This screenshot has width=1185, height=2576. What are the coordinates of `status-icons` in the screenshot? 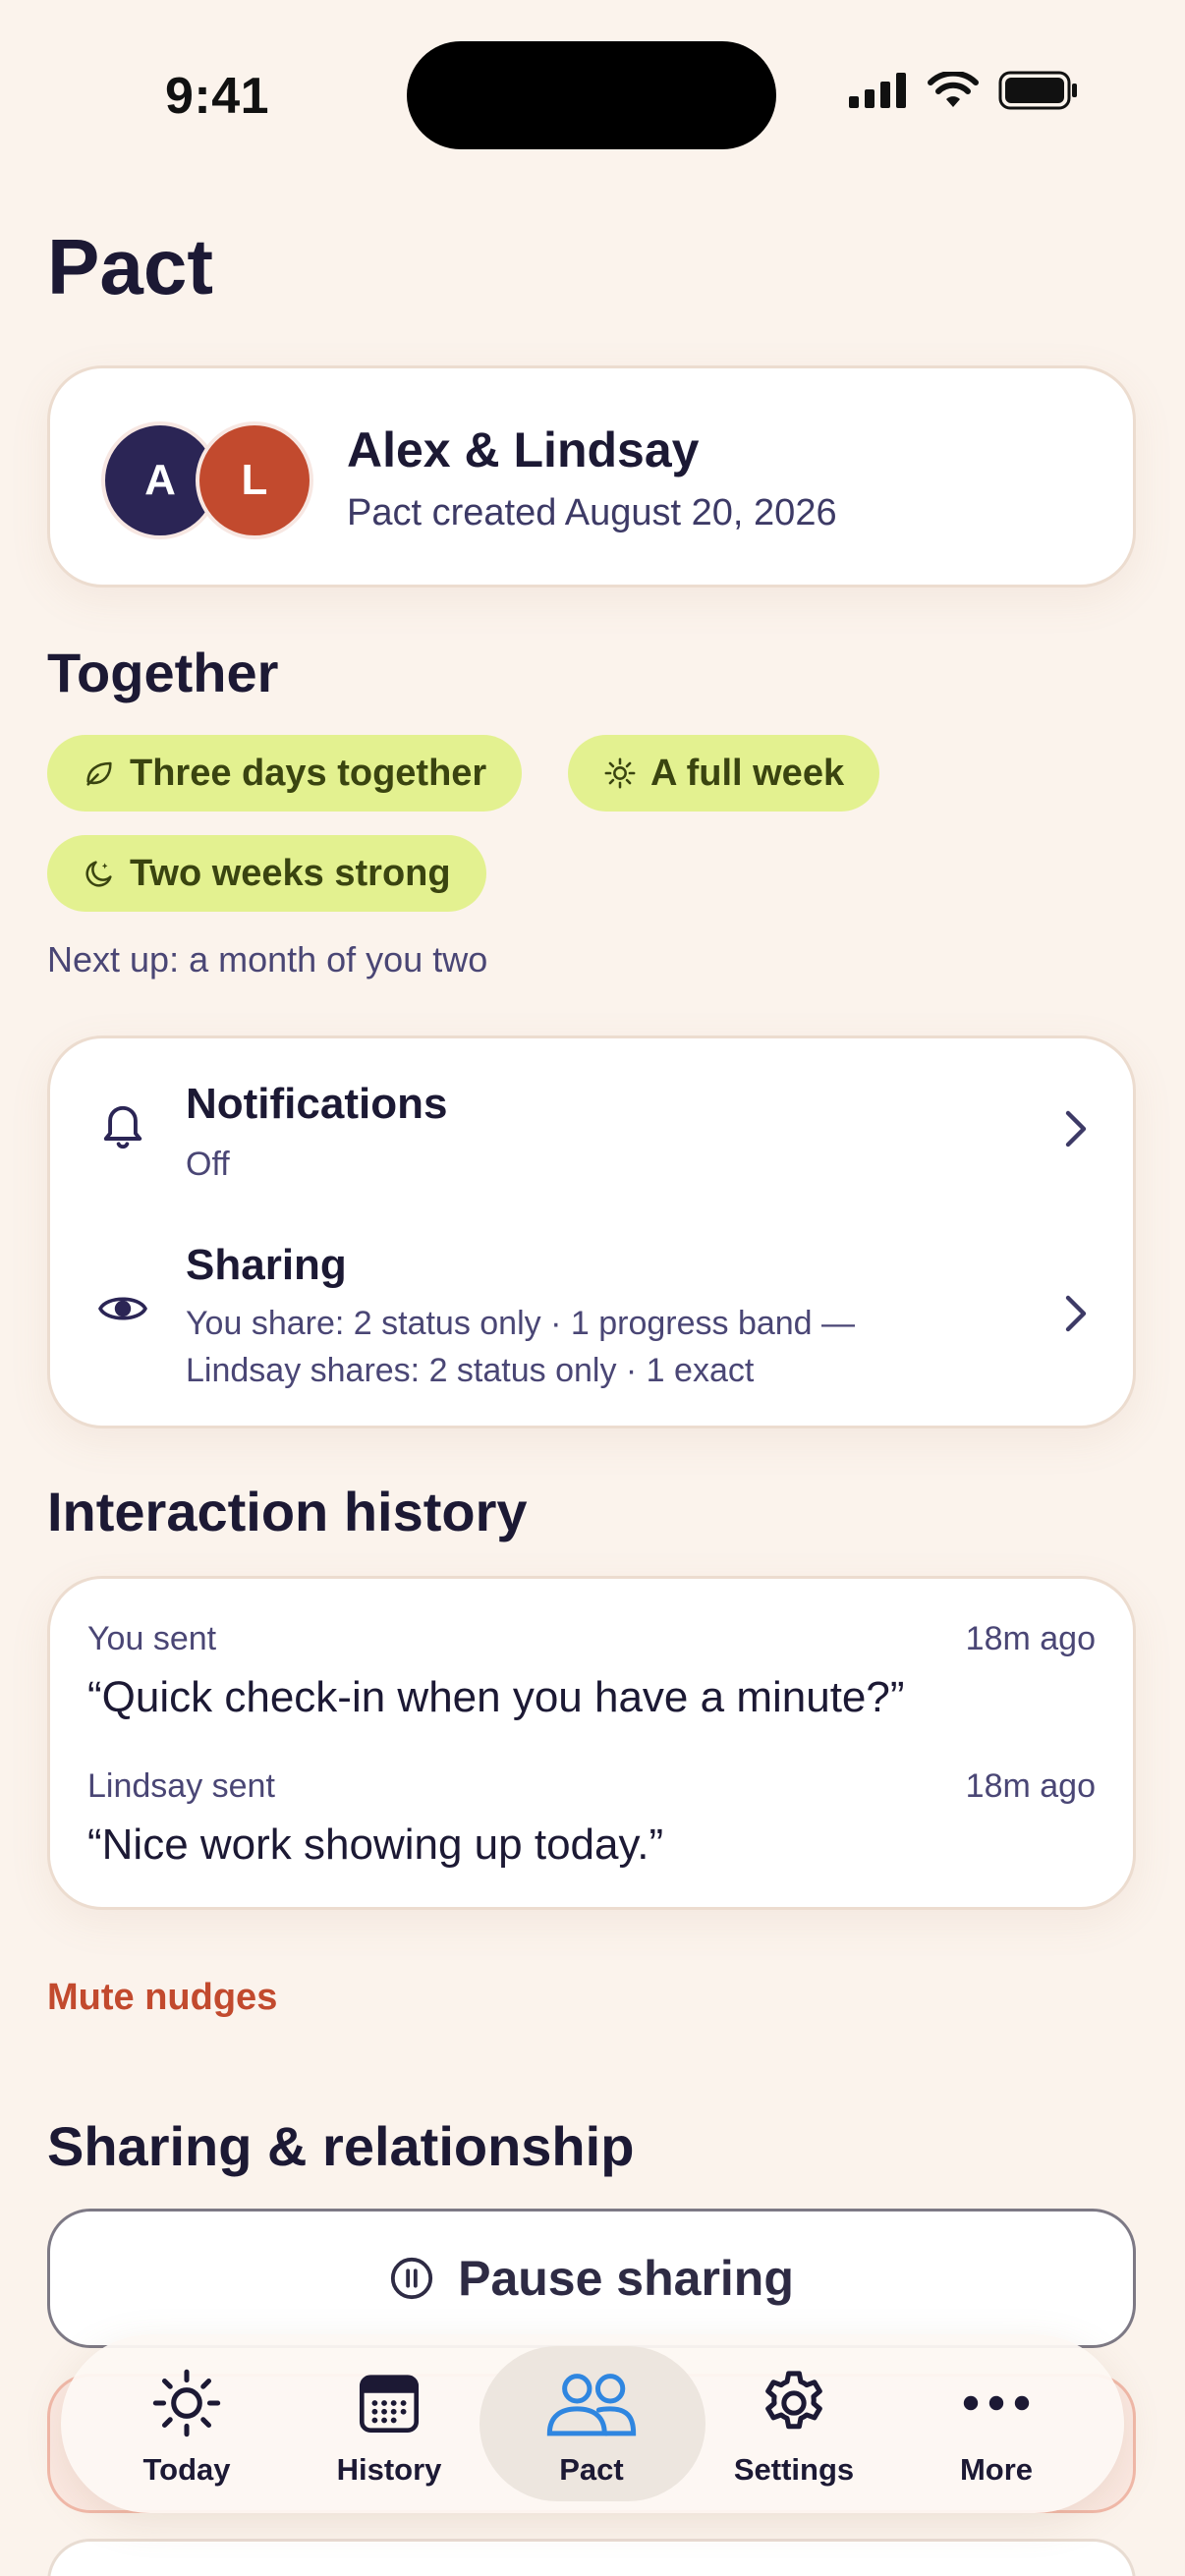 It's located at (964, 90).